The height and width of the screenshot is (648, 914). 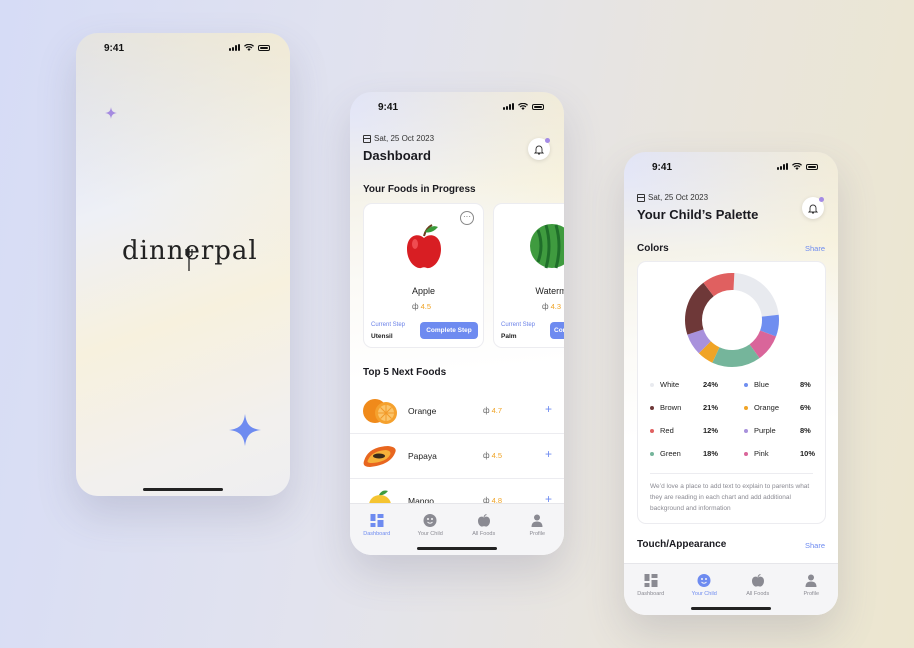 I want to click on list-item-orange: Orange ф 4.7 +, so click(x=457, y=411).